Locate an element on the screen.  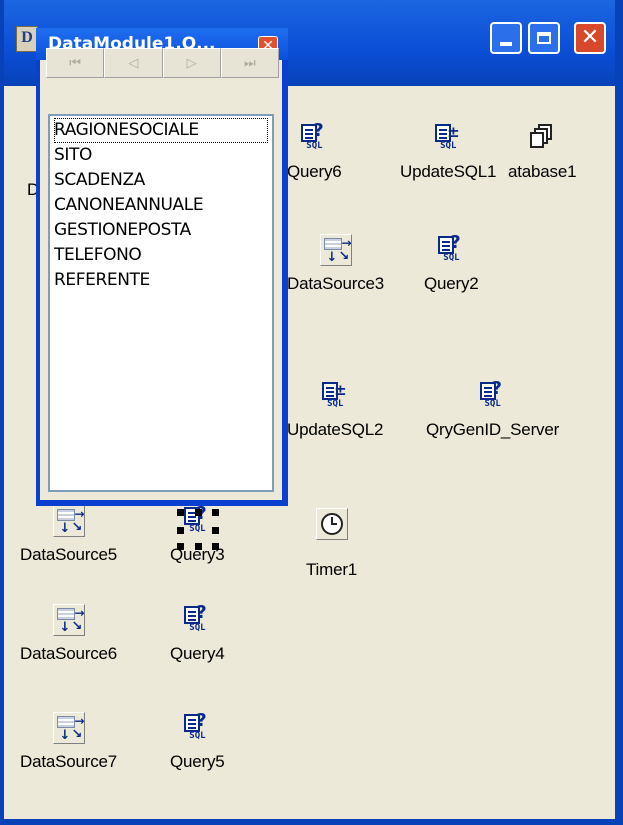
maximize-button is located at coordinates (544, 38).